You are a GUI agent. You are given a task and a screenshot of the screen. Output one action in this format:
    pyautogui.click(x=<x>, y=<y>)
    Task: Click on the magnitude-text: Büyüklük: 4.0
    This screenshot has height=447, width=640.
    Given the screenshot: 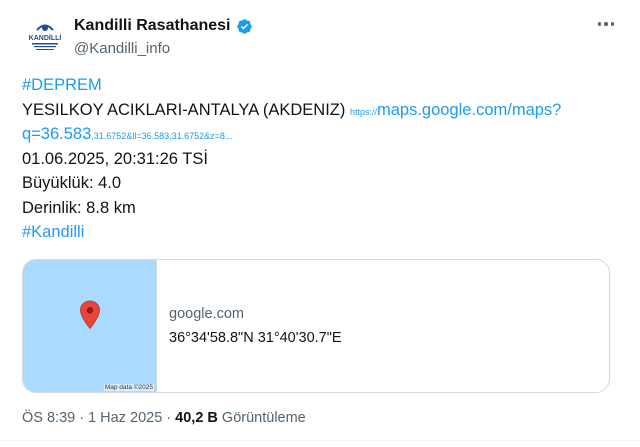 What is the action you would take?
    pyautogui.click(x=72, y=183)
    